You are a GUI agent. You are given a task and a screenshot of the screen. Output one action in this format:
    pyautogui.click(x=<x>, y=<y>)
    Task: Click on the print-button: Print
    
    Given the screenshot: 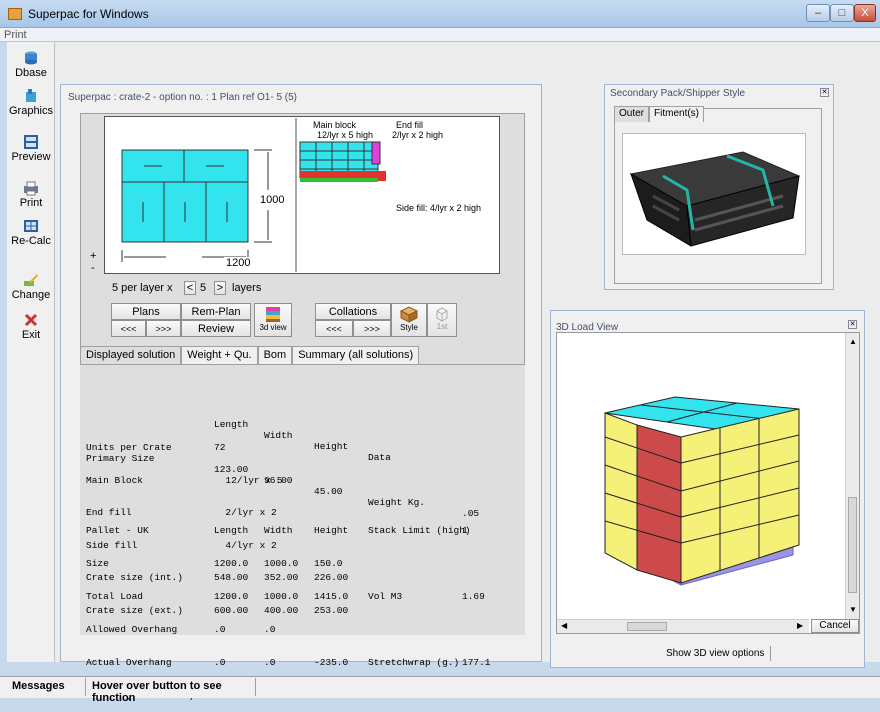 What is the action you would take?
    pyautogui.click(x=31, y=194)
    